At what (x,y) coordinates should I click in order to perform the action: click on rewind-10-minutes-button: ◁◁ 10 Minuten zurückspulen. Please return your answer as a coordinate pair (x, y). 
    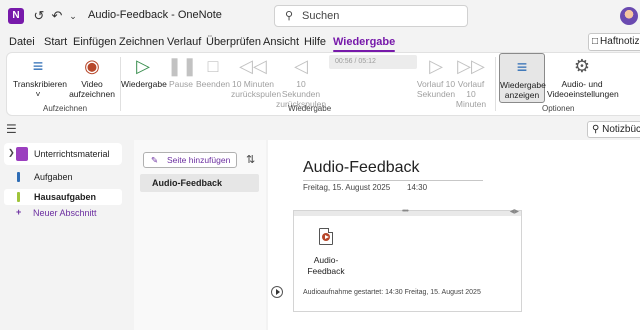
    Looking at the image, I should click on (256, 76).